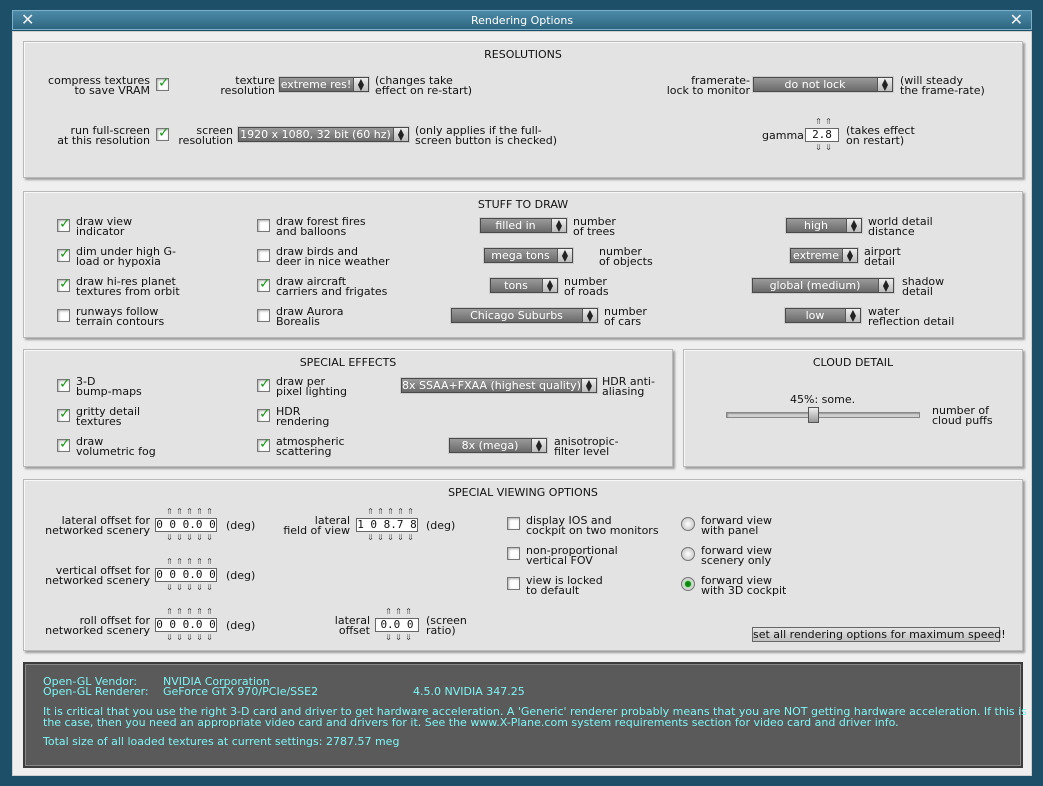 This screenshot has width=1043, height=786. Describe the element at coordinates (263, 315) in the screenshot. I see `aurora-checkbox` at that location.